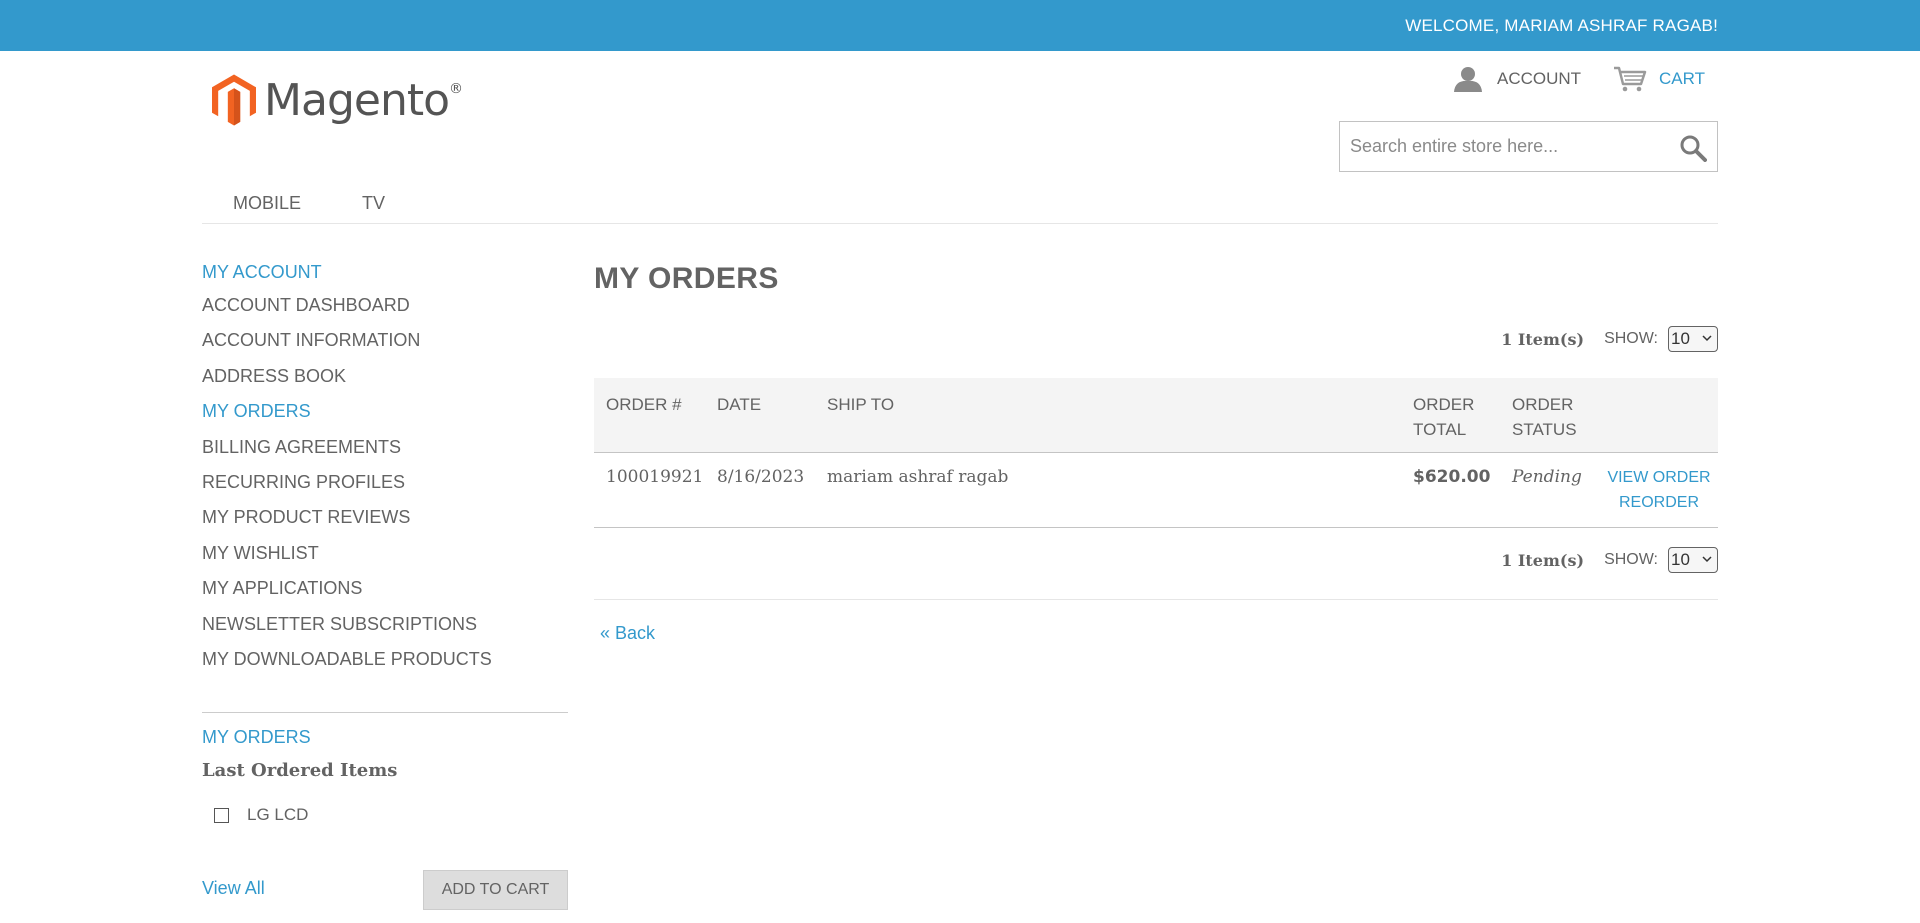  What do you see at coordinates (1631, 559) in the screenshot?
I see `show-label-bottom: SHOW:` at bounding box center [1631, 559].